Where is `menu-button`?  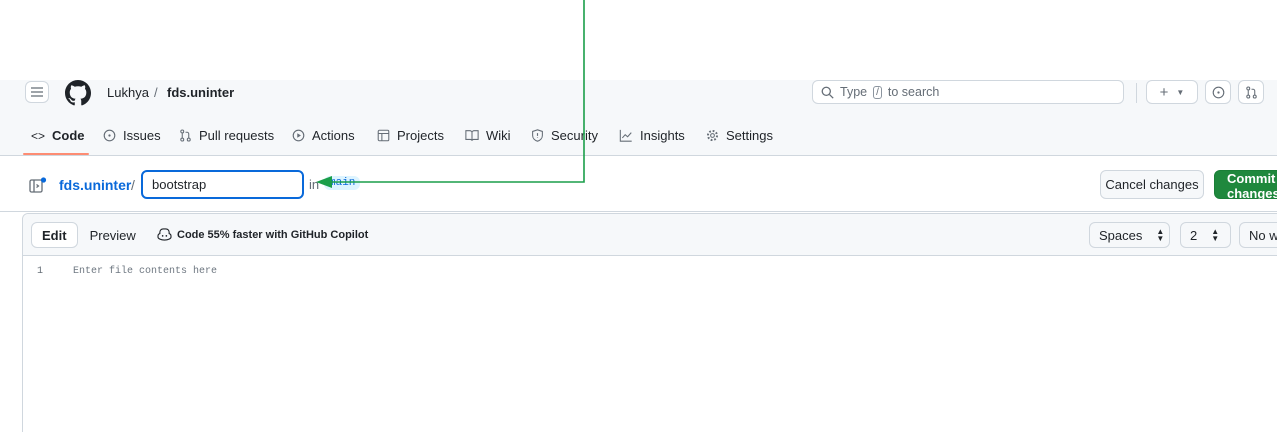
menu-button is located at coordinates (37, 92).